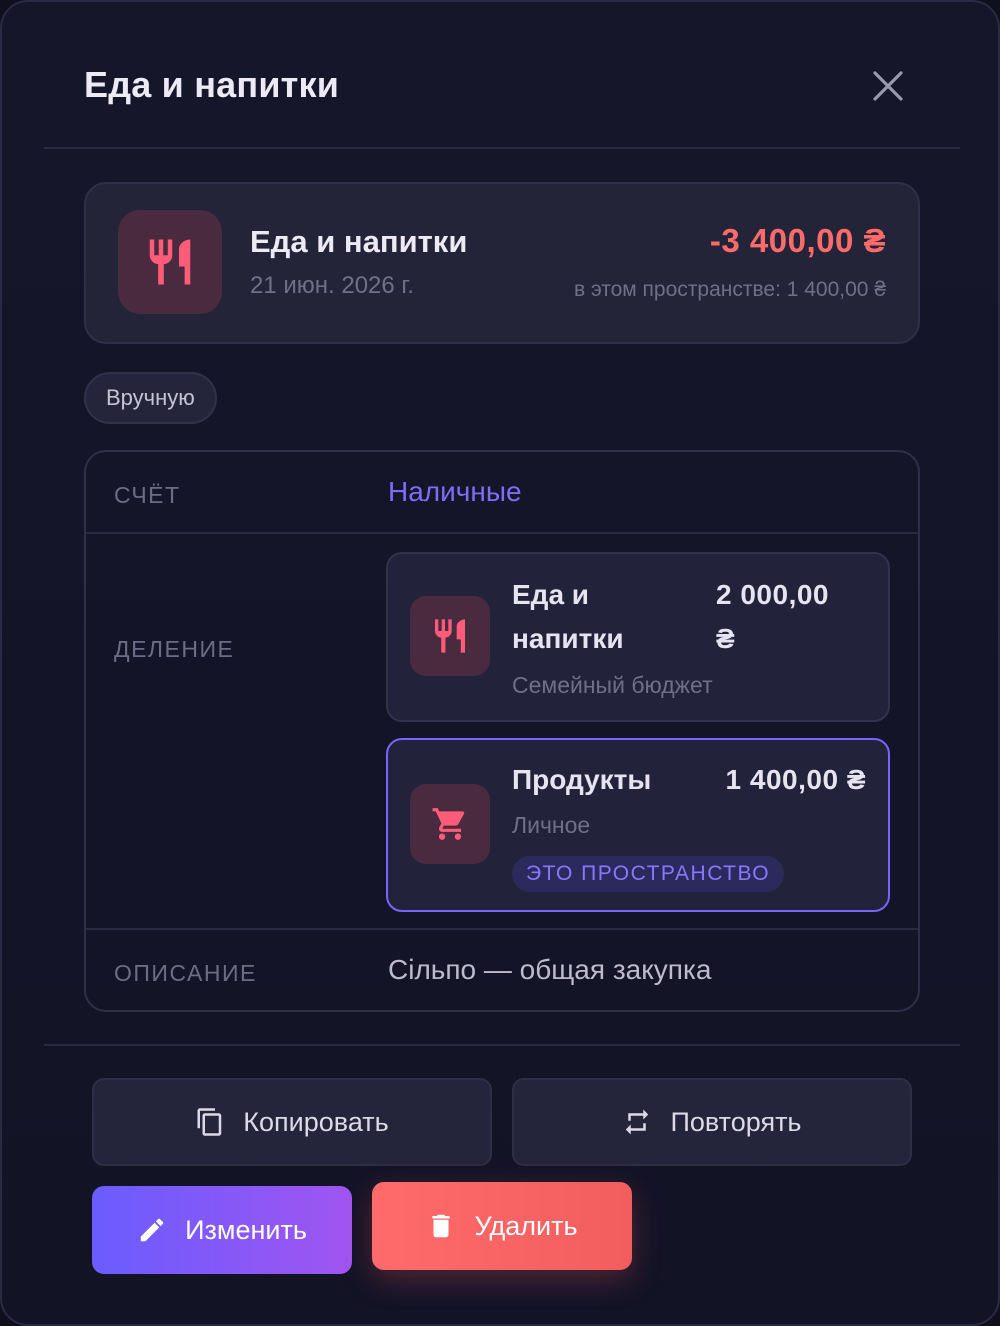  I want to click on split-name: Продукты, so click(582, 779).